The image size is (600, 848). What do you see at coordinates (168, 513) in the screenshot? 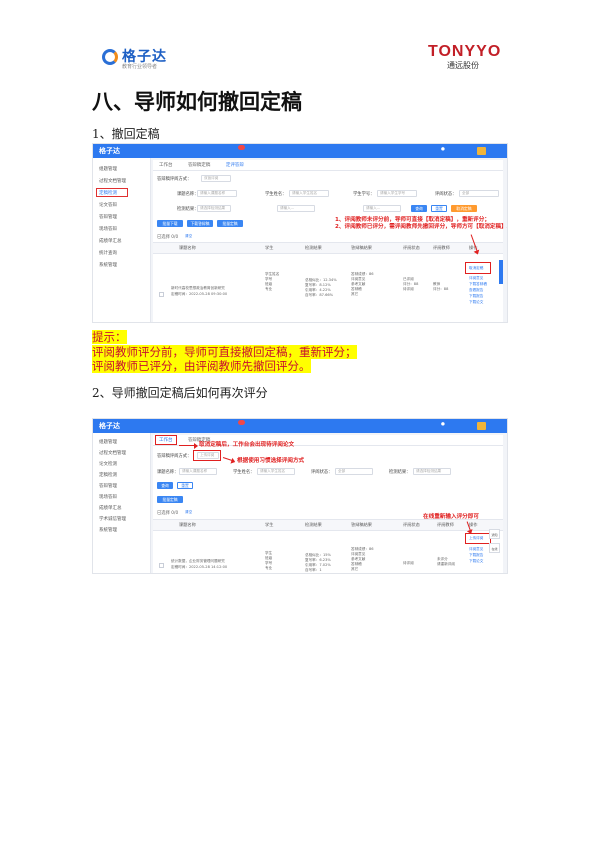
I see `selected-count: 已选择 0/0` at bounding box center [168, 513].